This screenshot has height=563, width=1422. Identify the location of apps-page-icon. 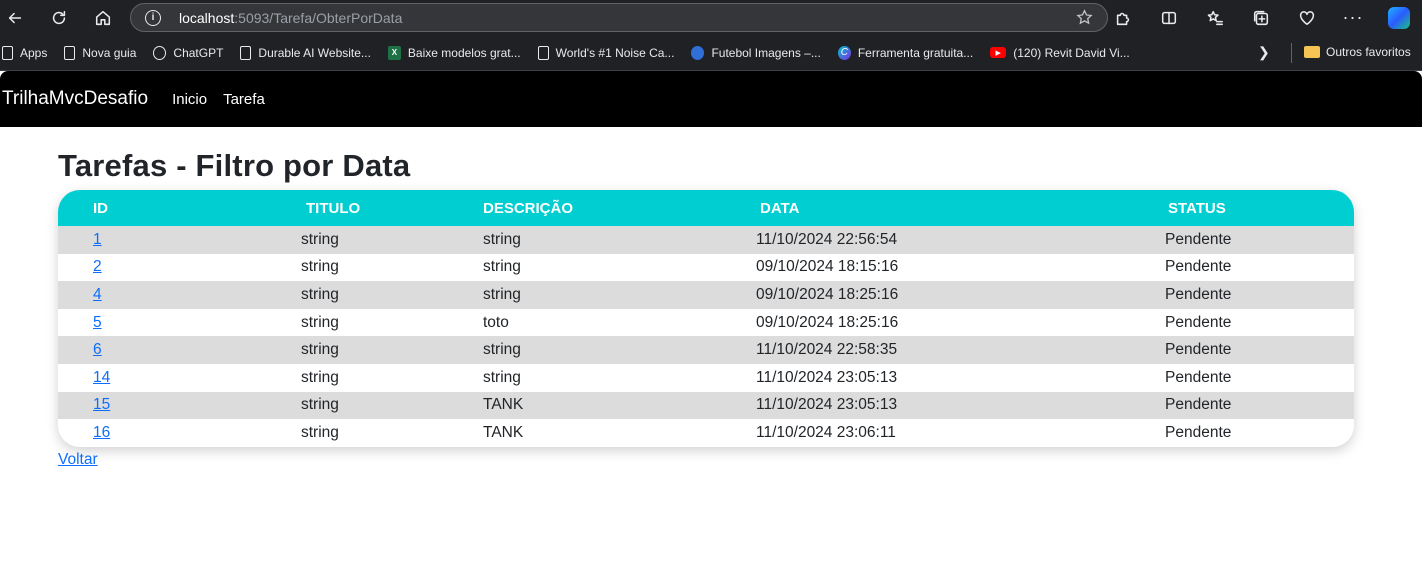
(7, 52).